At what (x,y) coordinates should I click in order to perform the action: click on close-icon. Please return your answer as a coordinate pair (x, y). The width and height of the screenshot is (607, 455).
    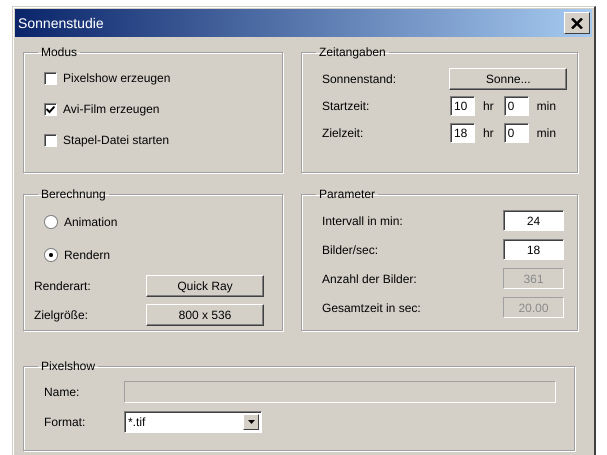
    Looking at the image, I should click on (577, 23).